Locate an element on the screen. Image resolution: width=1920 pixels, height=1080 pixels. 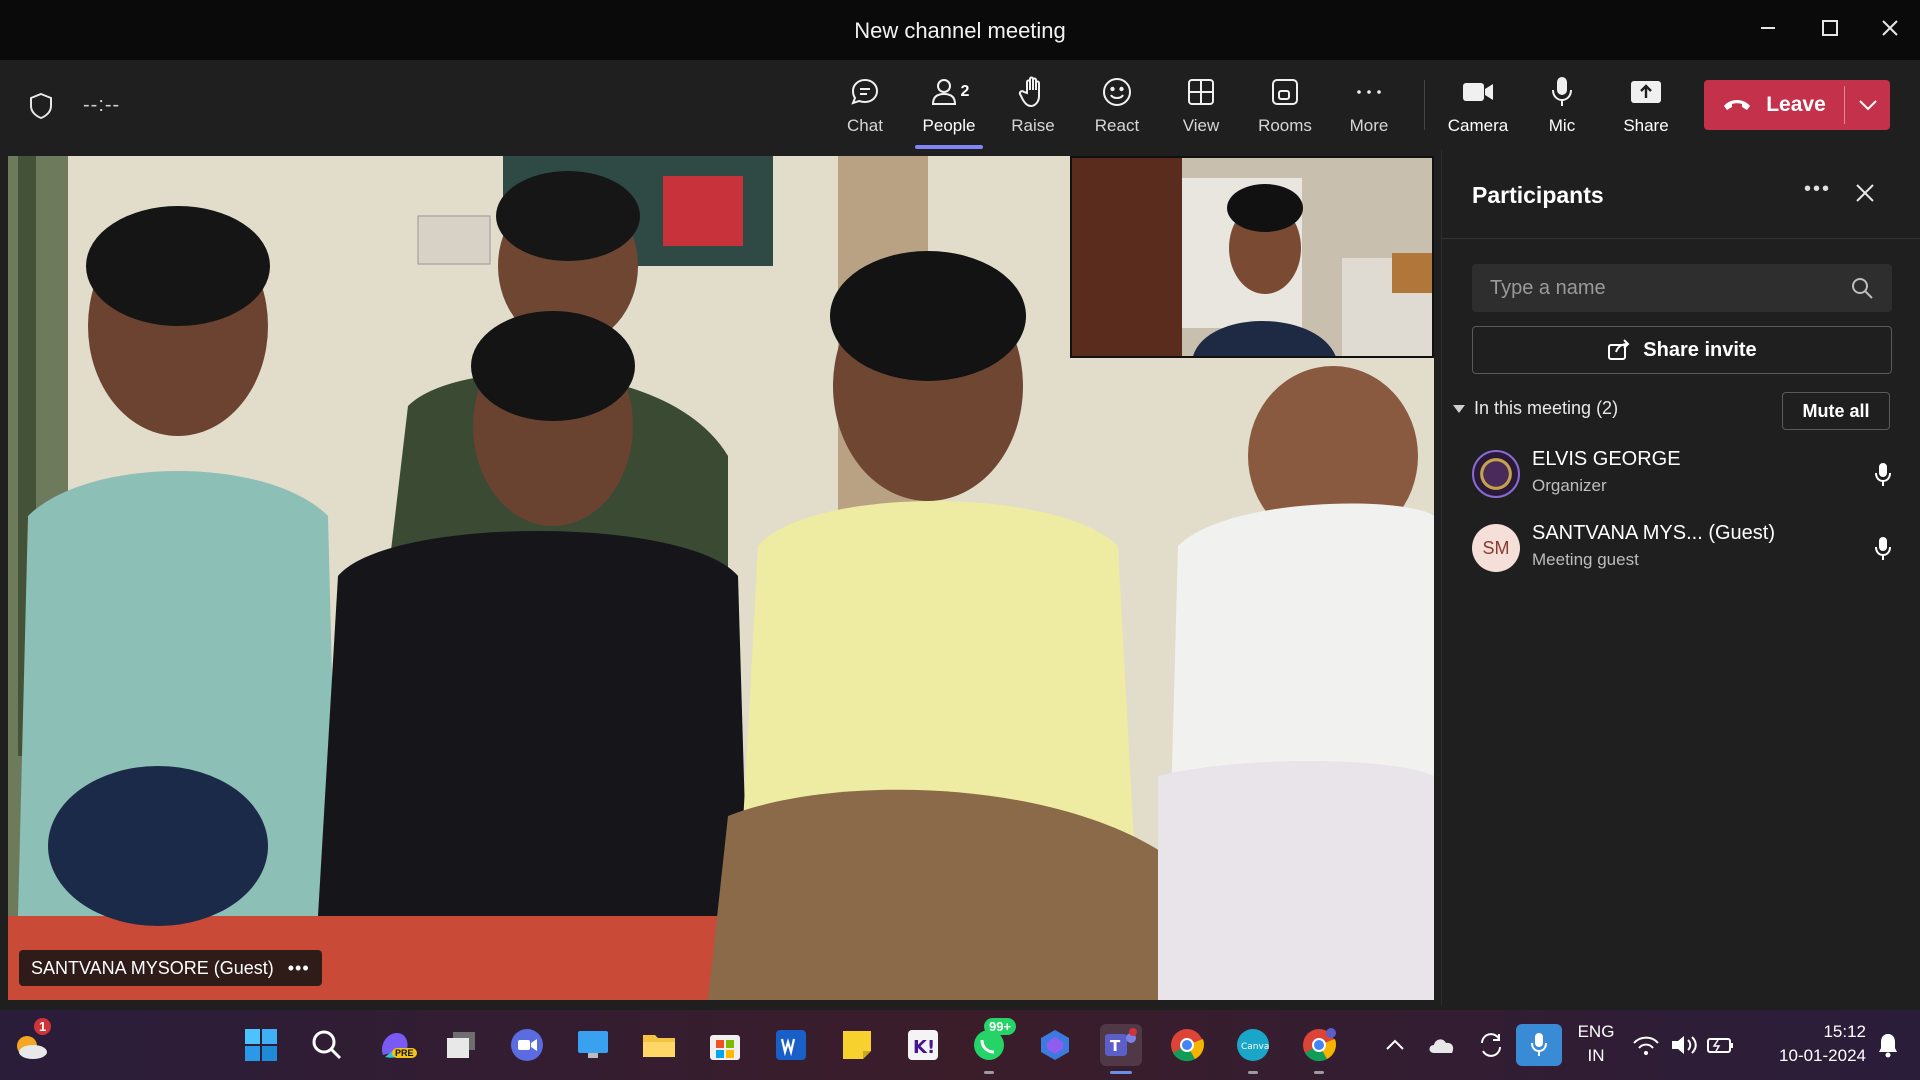
notifications-button is located at coordinates (1888, 1045).